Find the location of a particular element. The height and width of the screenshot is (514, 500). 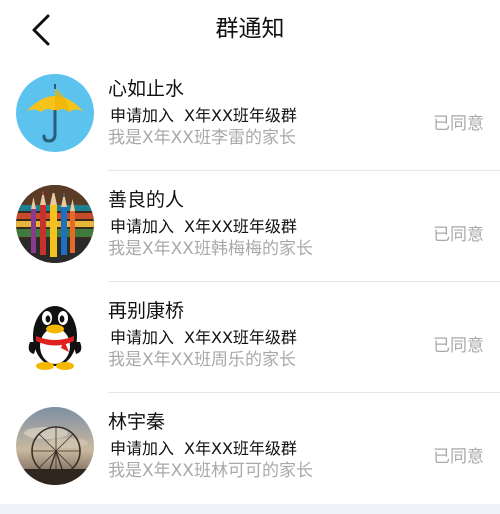

header-bar: 群通知 is located at coordinates (250, 30).